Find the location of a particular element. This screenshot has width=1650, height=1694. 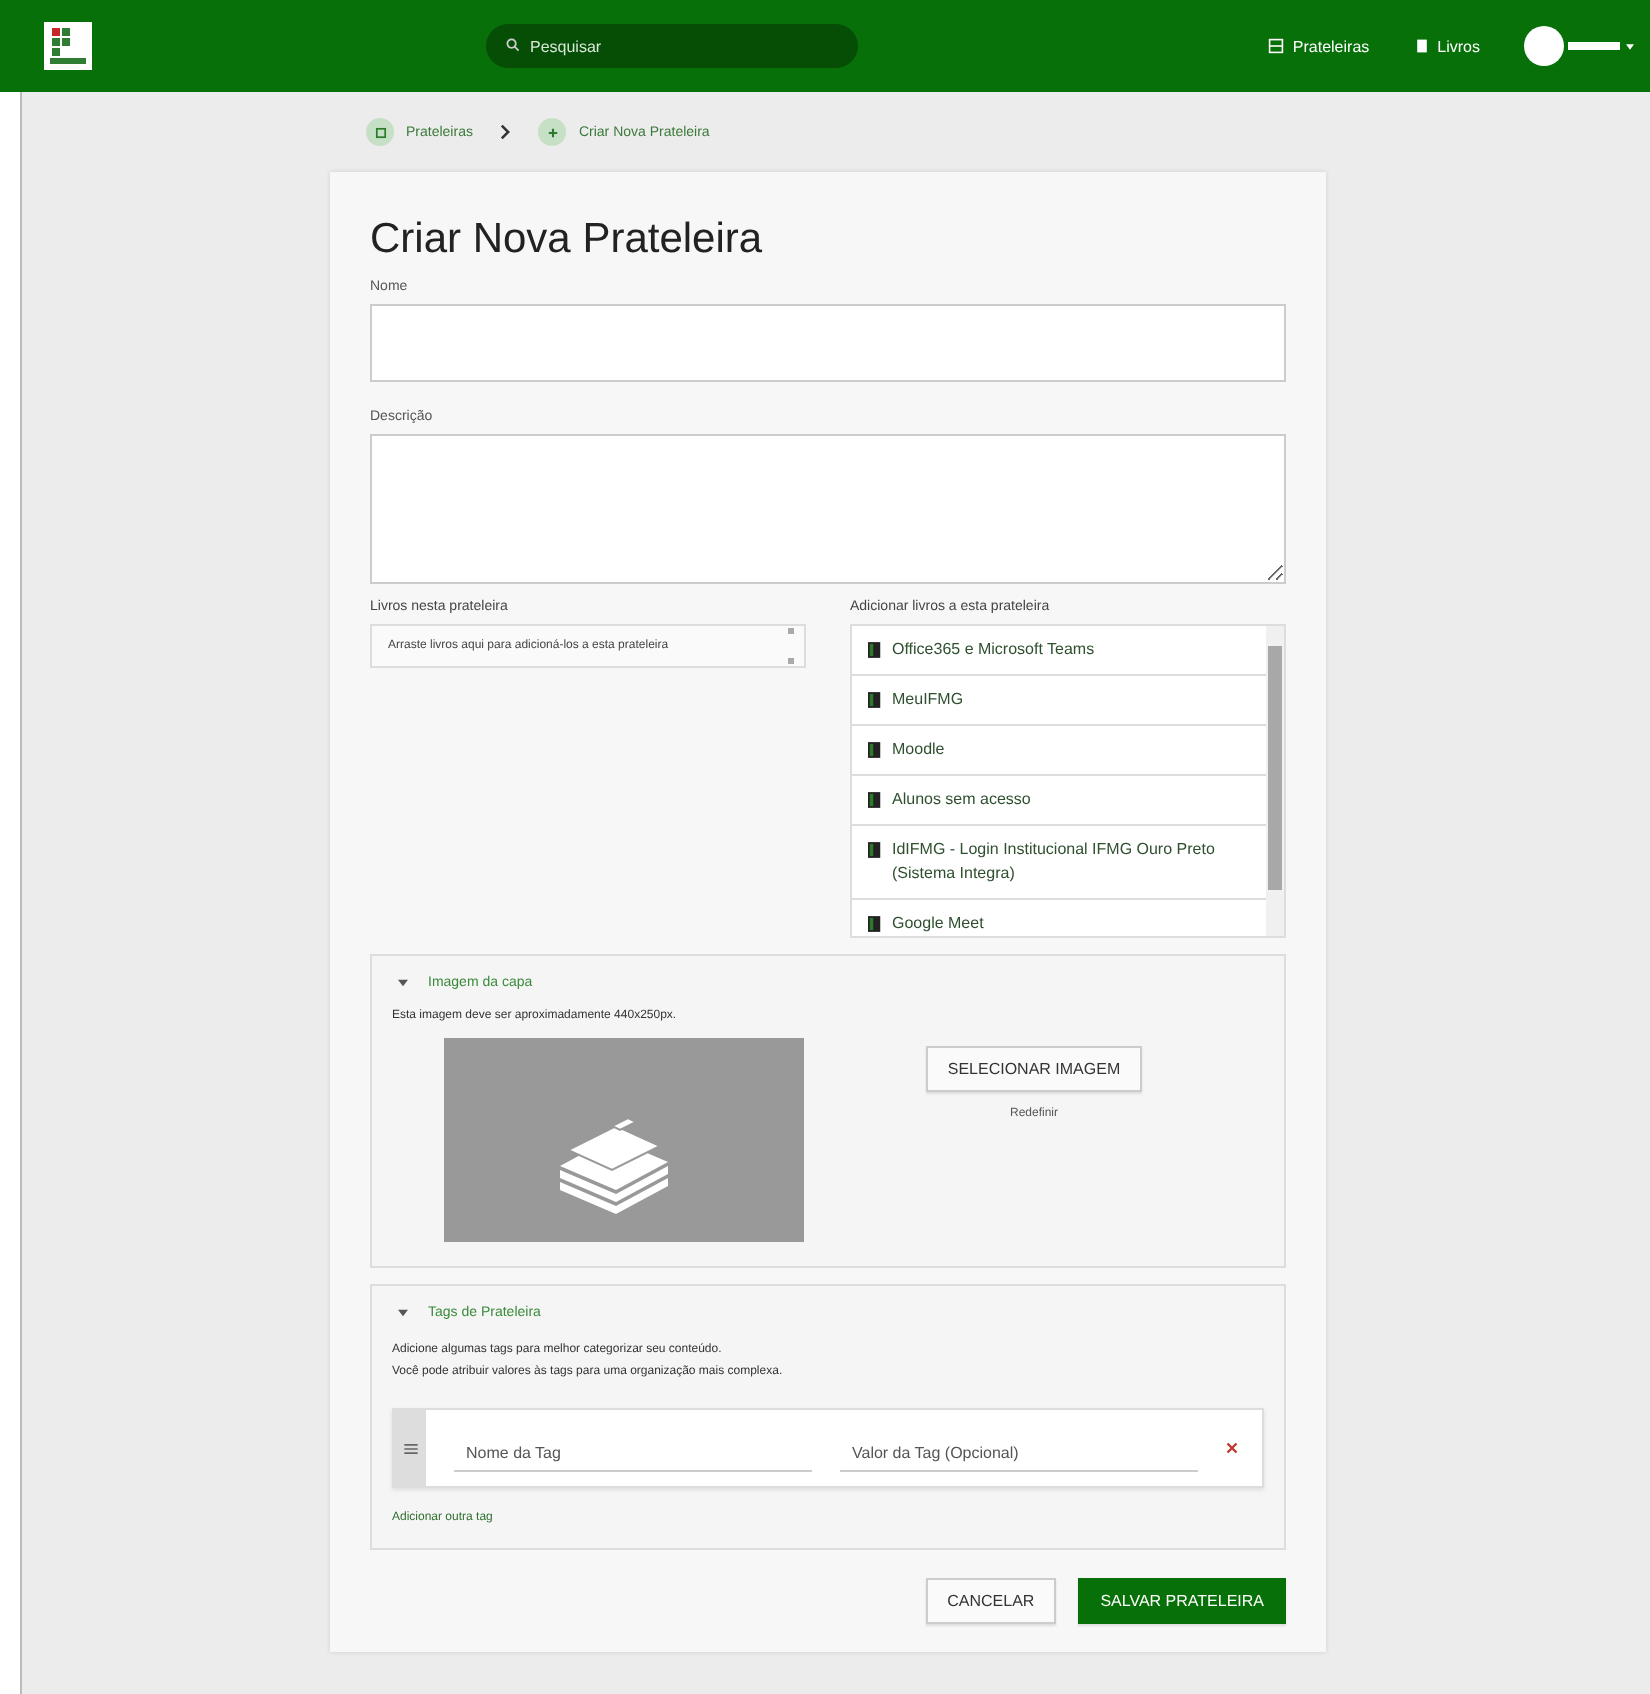

description-field is located at coordinates (828, 509).